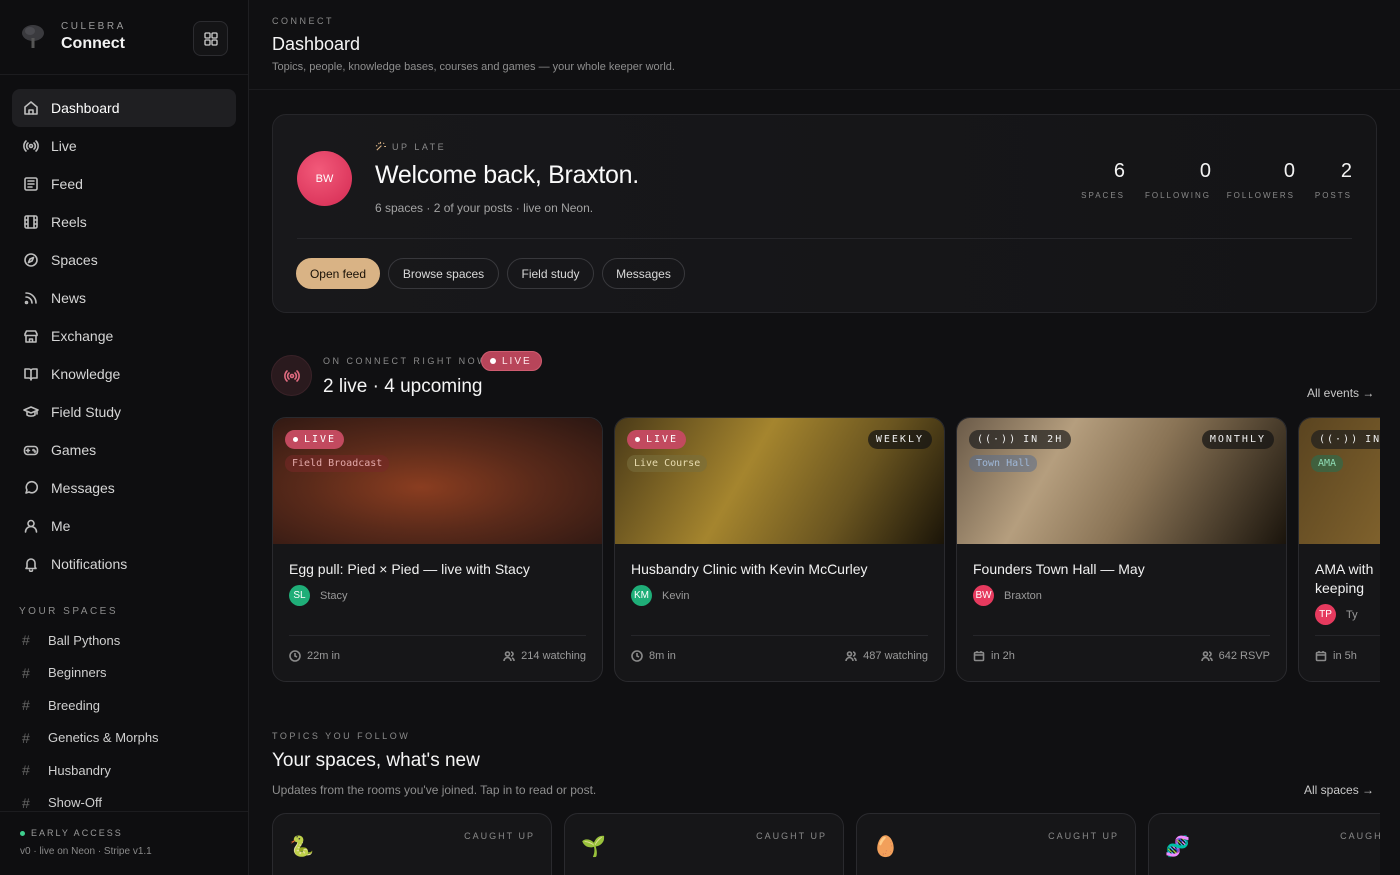 The image size is (1400, 875). Describe the element at coordinates (1103, 180) in the screenshot. I see `stat-spaces: 6 SPACES` at that location.